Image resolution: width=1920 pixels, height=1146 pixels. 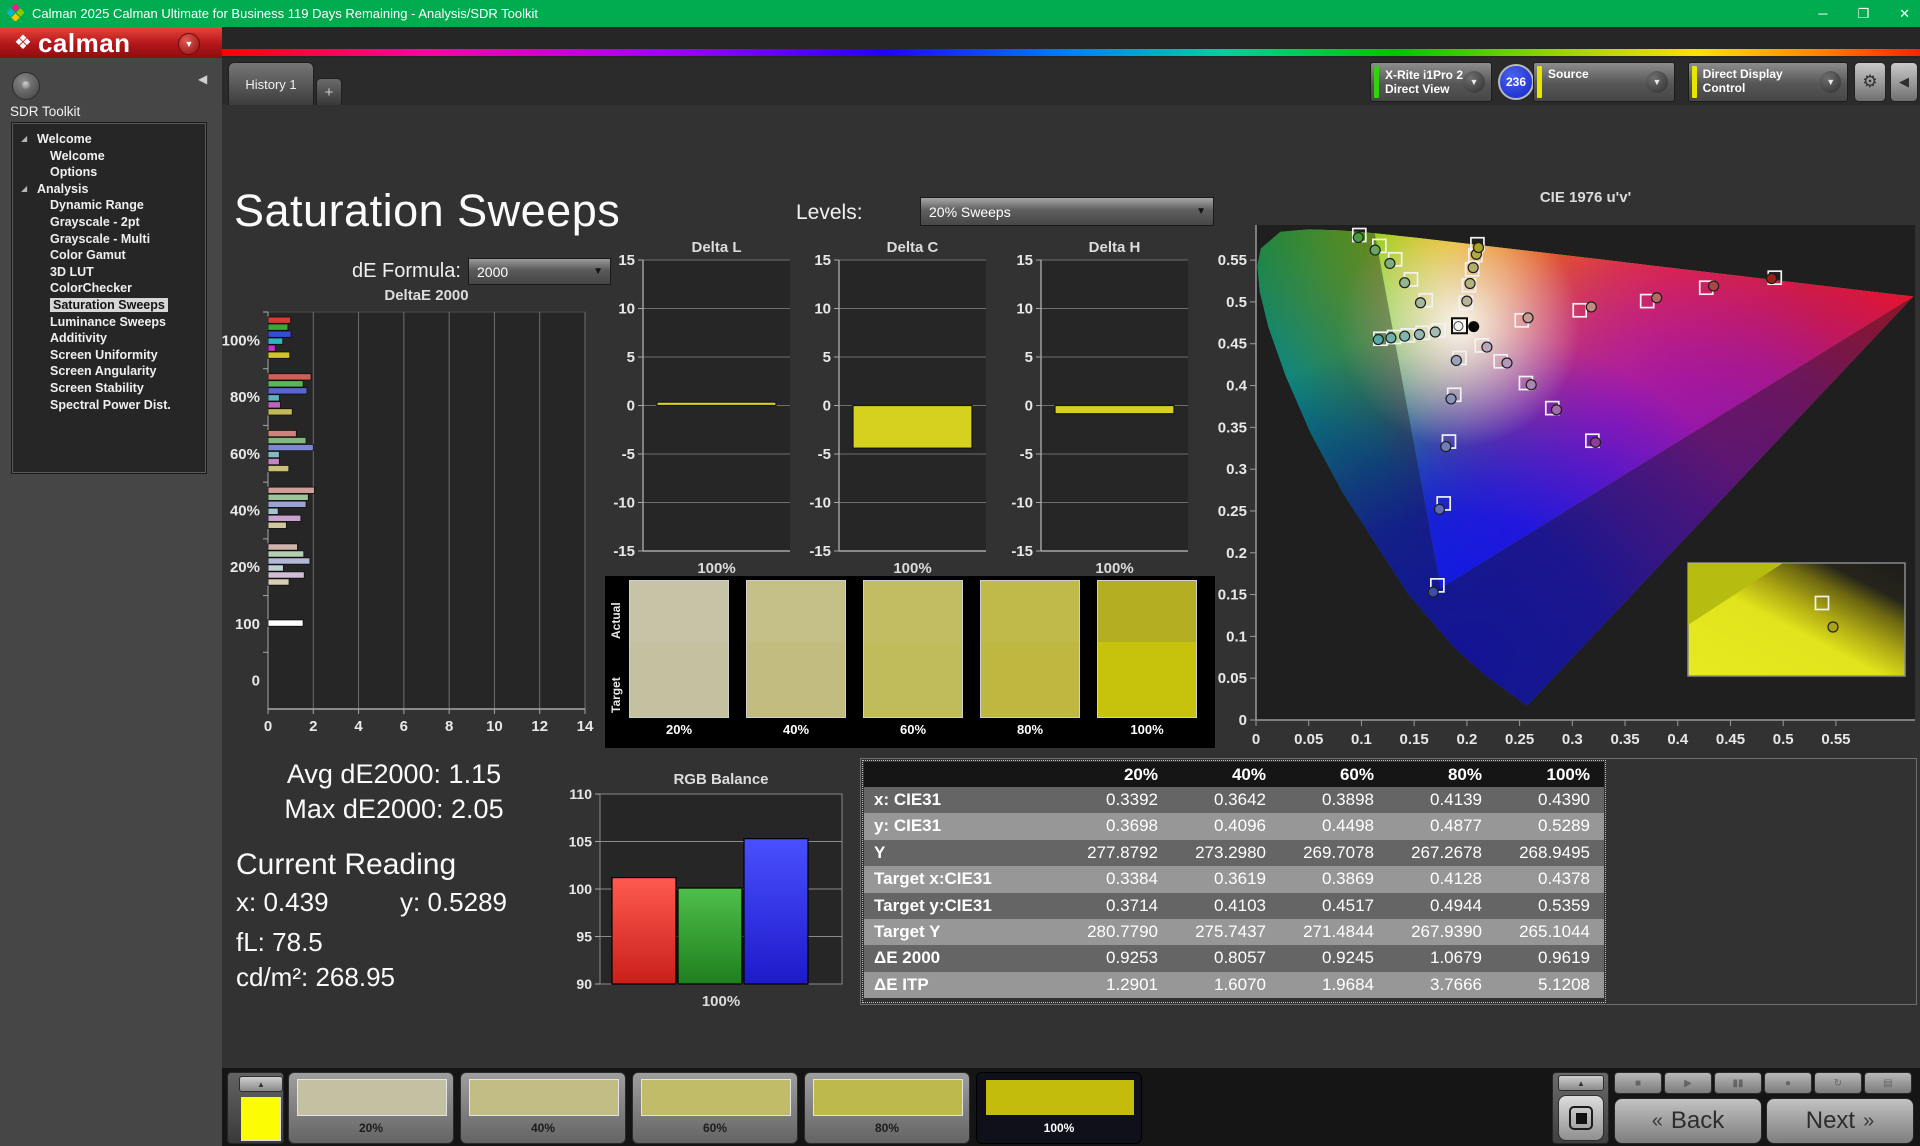 What do you see at coordinates (261, 1084) in the screenshot?
I see `pattern-up-button: ▲` at bounding box center [261, 1084].